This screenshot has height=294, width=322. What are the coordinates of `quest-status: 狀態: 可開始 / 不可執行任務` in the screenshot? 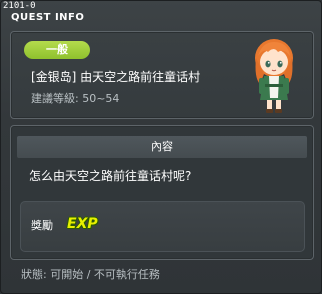 It's located at (90, 274).